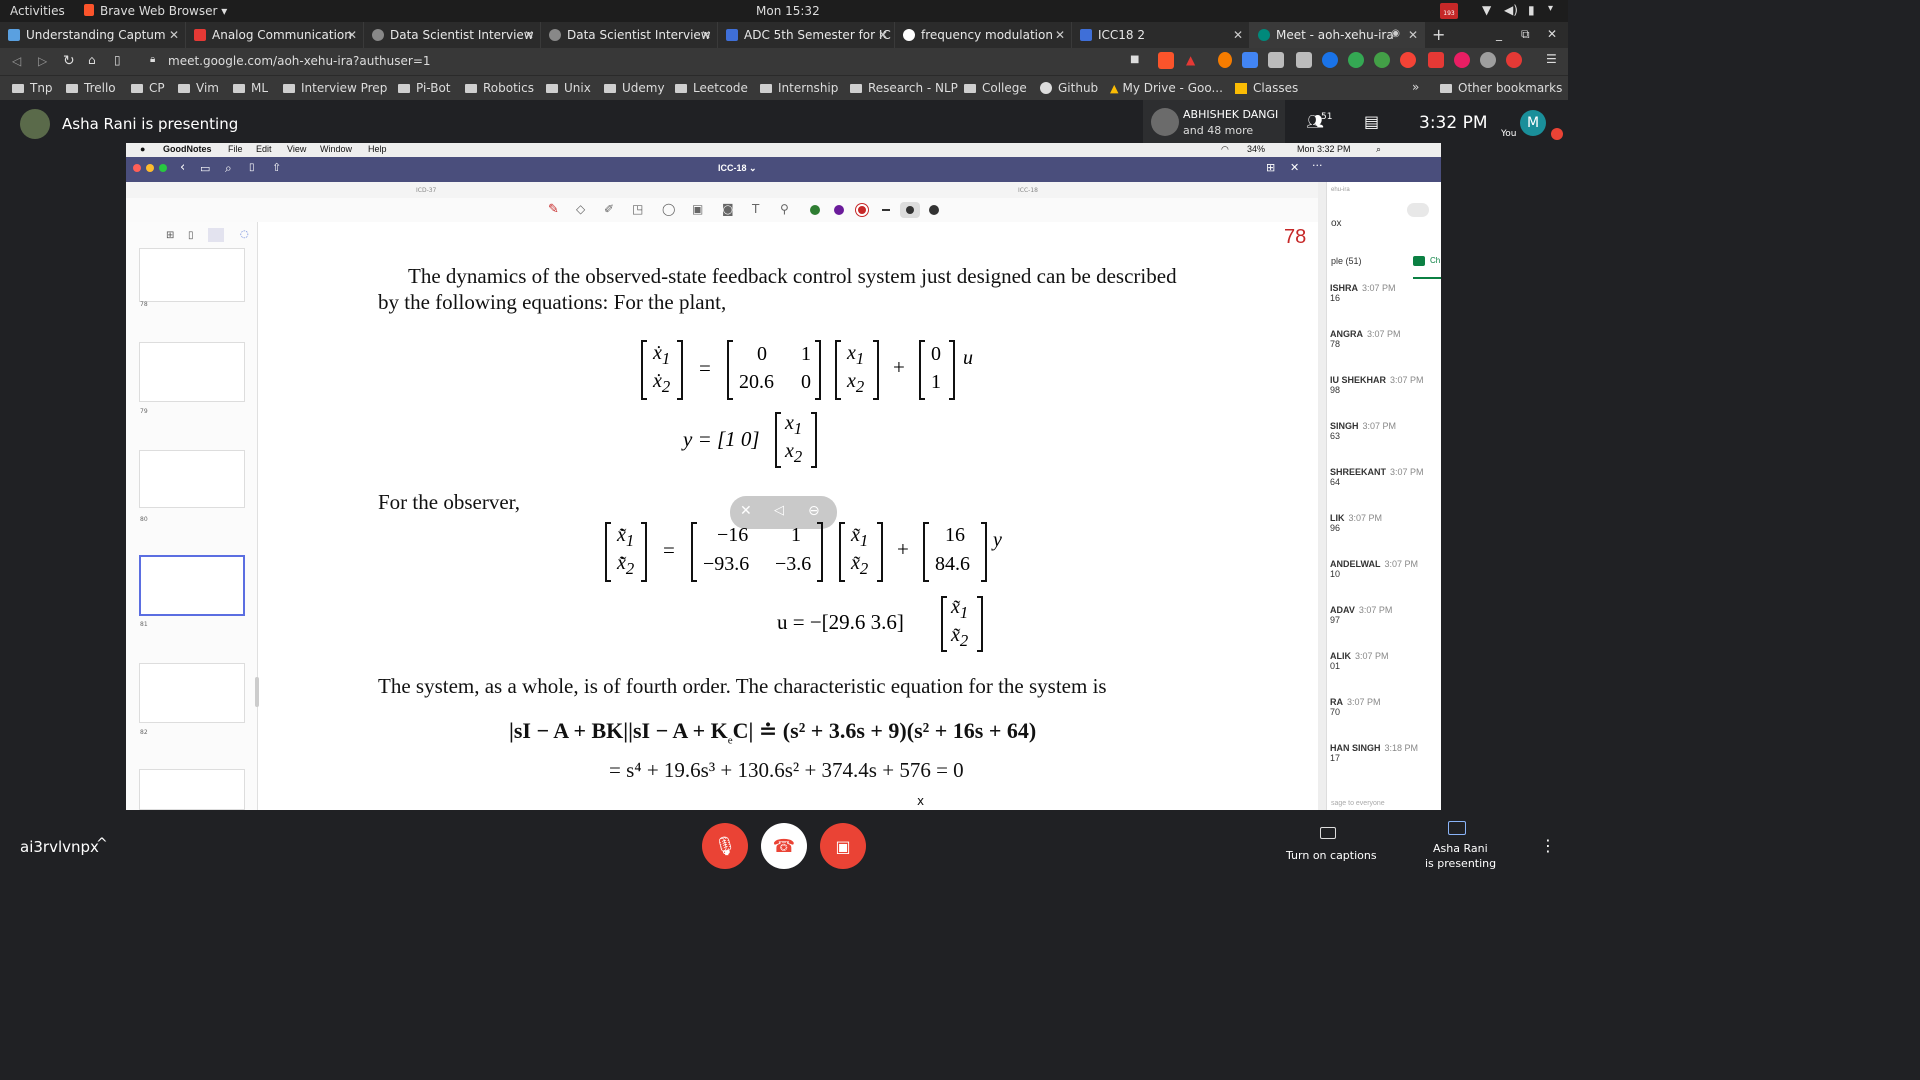 This screenshot has width=1920, height=1080. I want to click on chat-tab: Ch, so click(1435, 260).